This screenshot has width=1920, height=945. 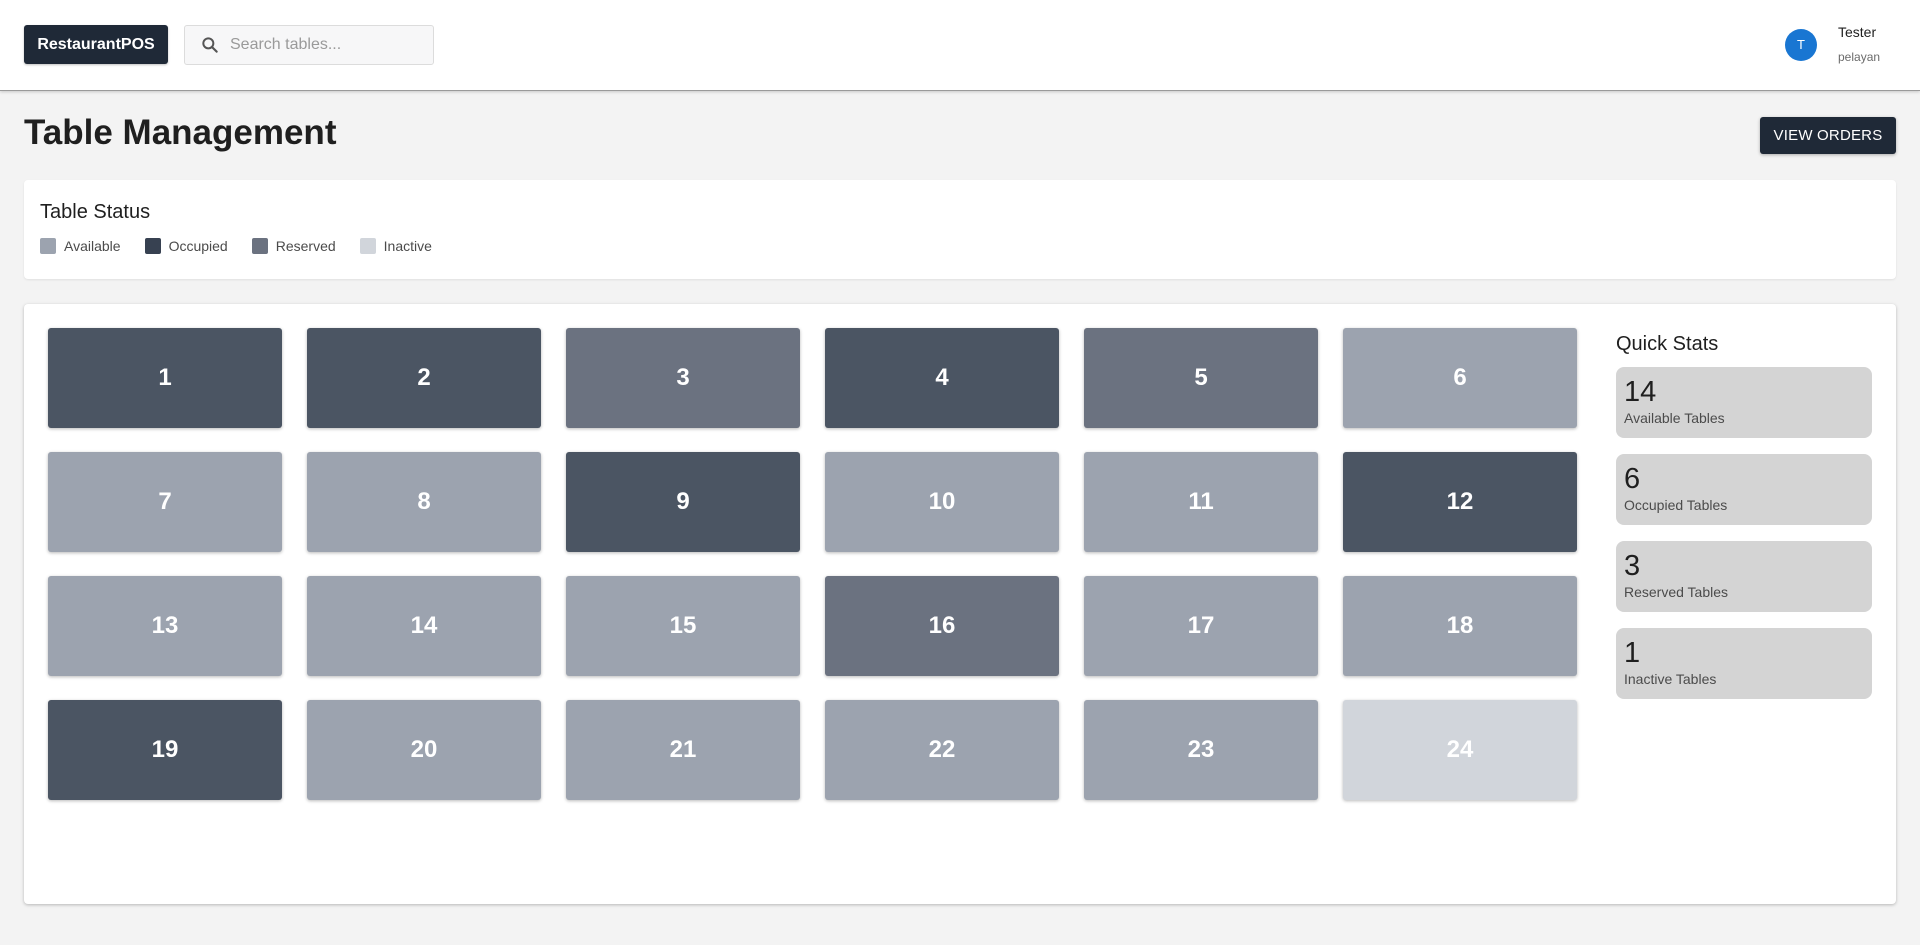 What do you see at coordinates (320, 45) in the screenshot?
I see `search-input` at bounding box center [320, 45].